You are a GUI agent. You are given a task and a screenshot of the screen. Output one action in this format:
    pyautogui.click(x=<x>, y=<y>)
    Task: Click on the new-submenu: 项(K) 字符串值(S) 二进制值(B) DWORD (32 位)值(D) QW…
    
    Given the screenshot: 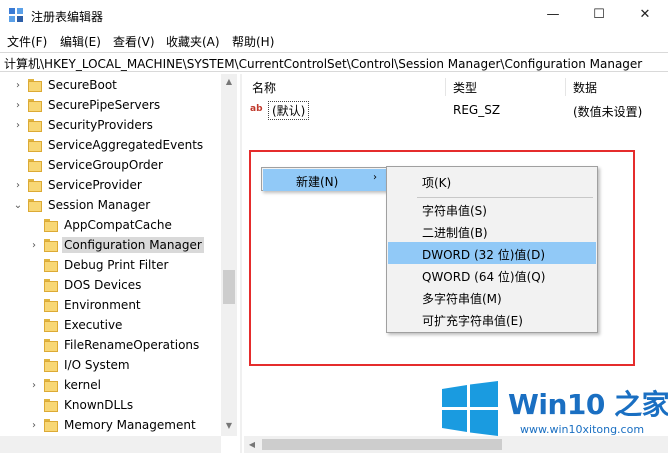 What is the action you would take?
    pyautogui.click(x=492, y=249)
    